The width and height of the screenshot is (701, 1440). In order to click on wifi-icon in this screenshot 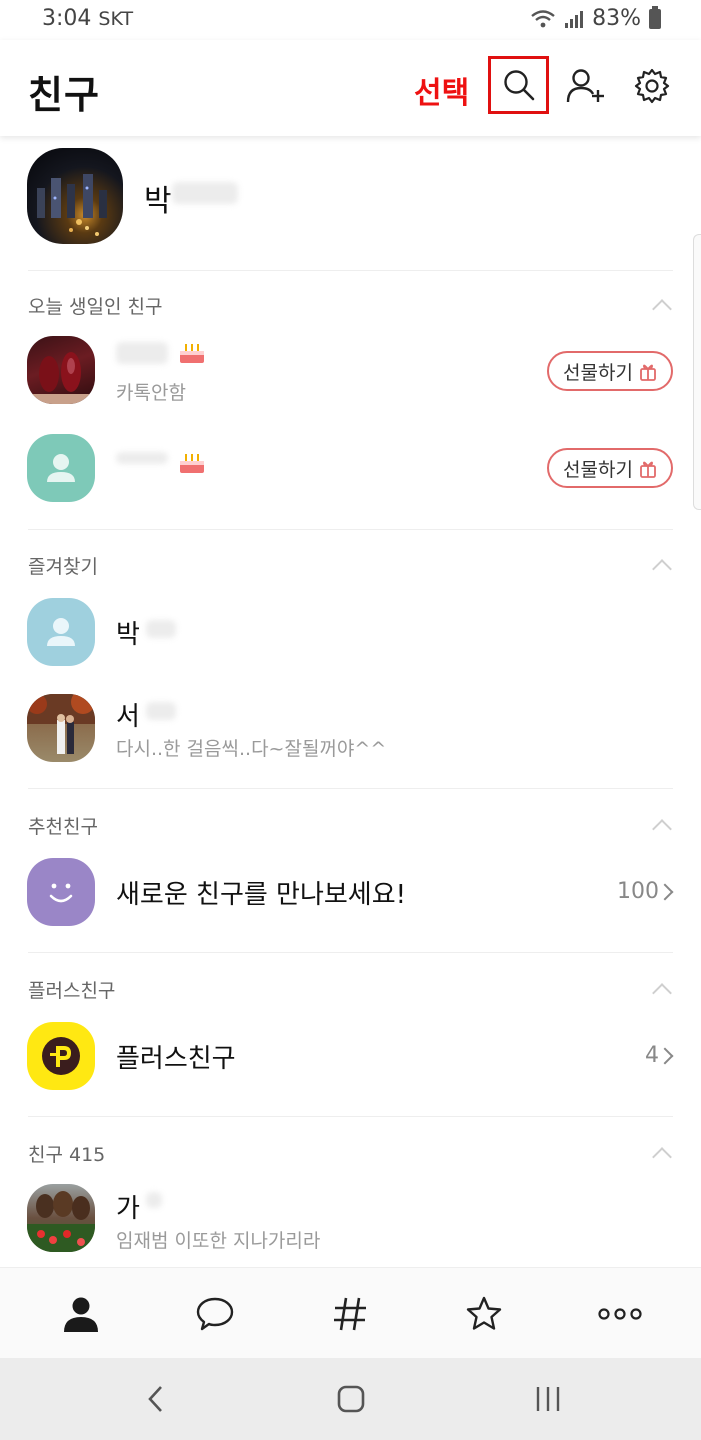, I will do `click(543, 18)`.